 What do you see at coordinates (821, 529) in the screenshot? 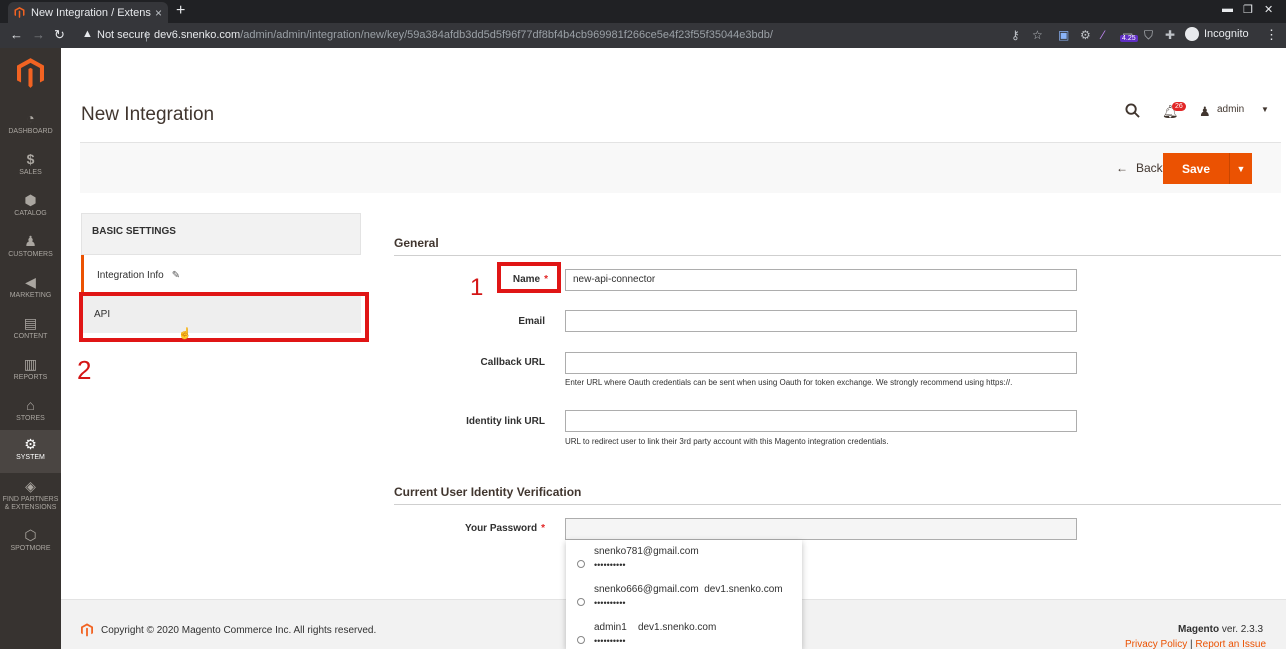
I see `password-field` at bounding box center [821, 529].